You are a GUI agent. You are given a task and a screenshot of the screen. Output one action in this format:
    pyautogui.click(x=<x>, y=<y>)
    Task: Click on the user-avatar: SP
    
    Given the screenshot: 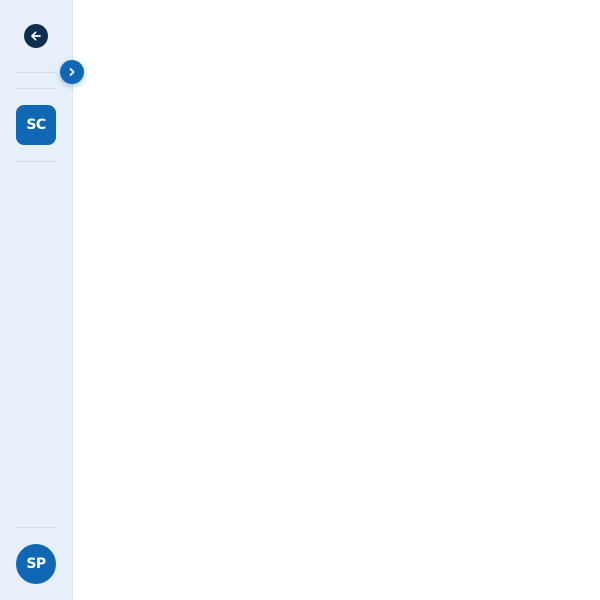 What is the action you would take?
    pyautogui.click(x=36, y=564)
    